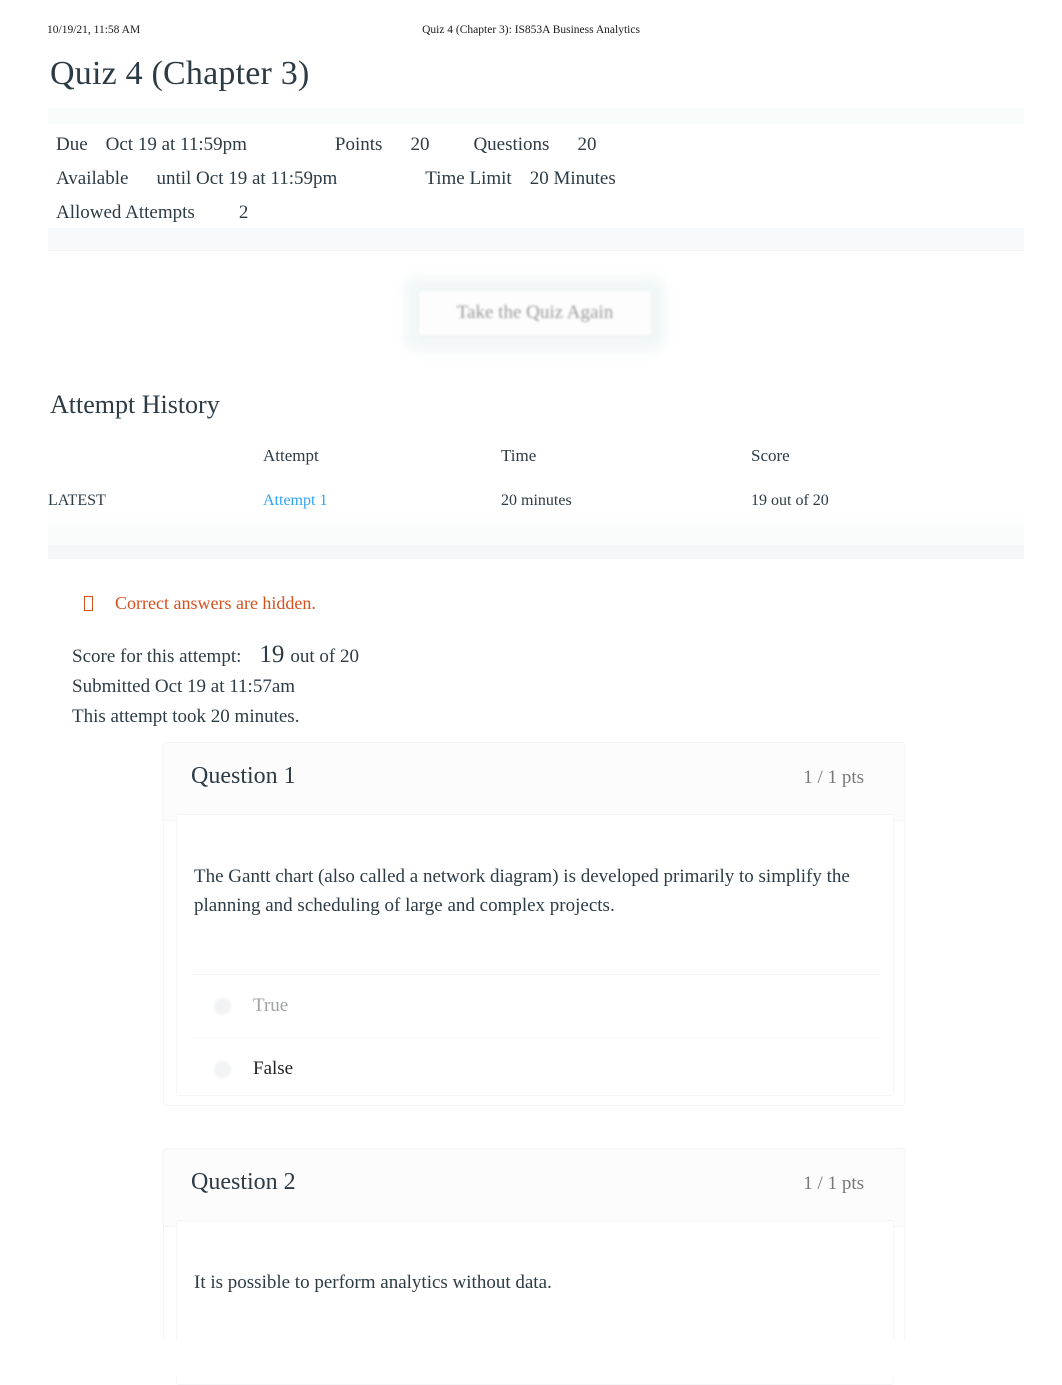  Describe the element at coordinates (125, 212) in the screenshot. I see `allowed-attempts-label: Allowed Attempts` at that location.